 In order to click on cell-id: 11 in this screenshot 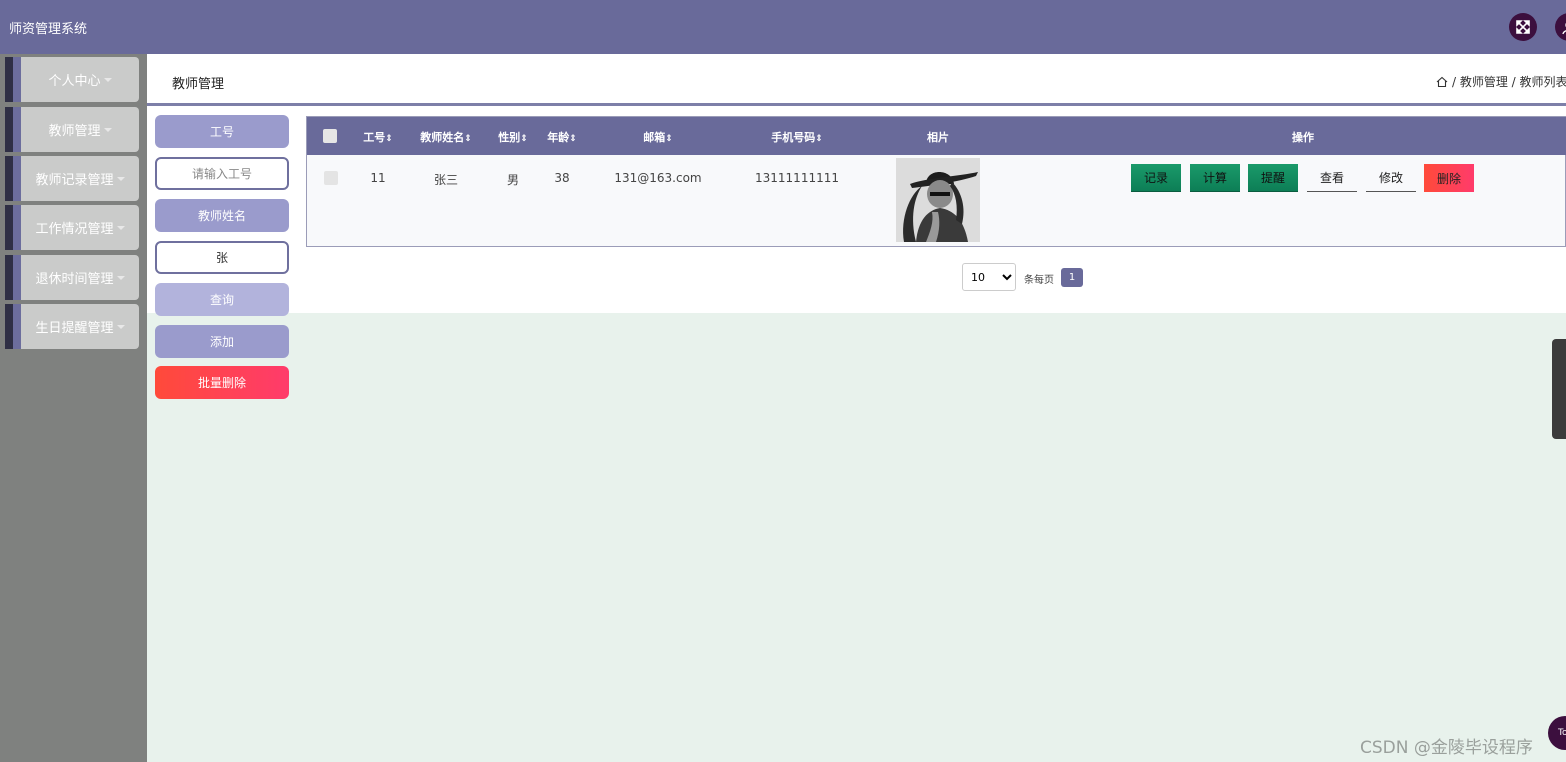, I will do `click(378, 178)`.